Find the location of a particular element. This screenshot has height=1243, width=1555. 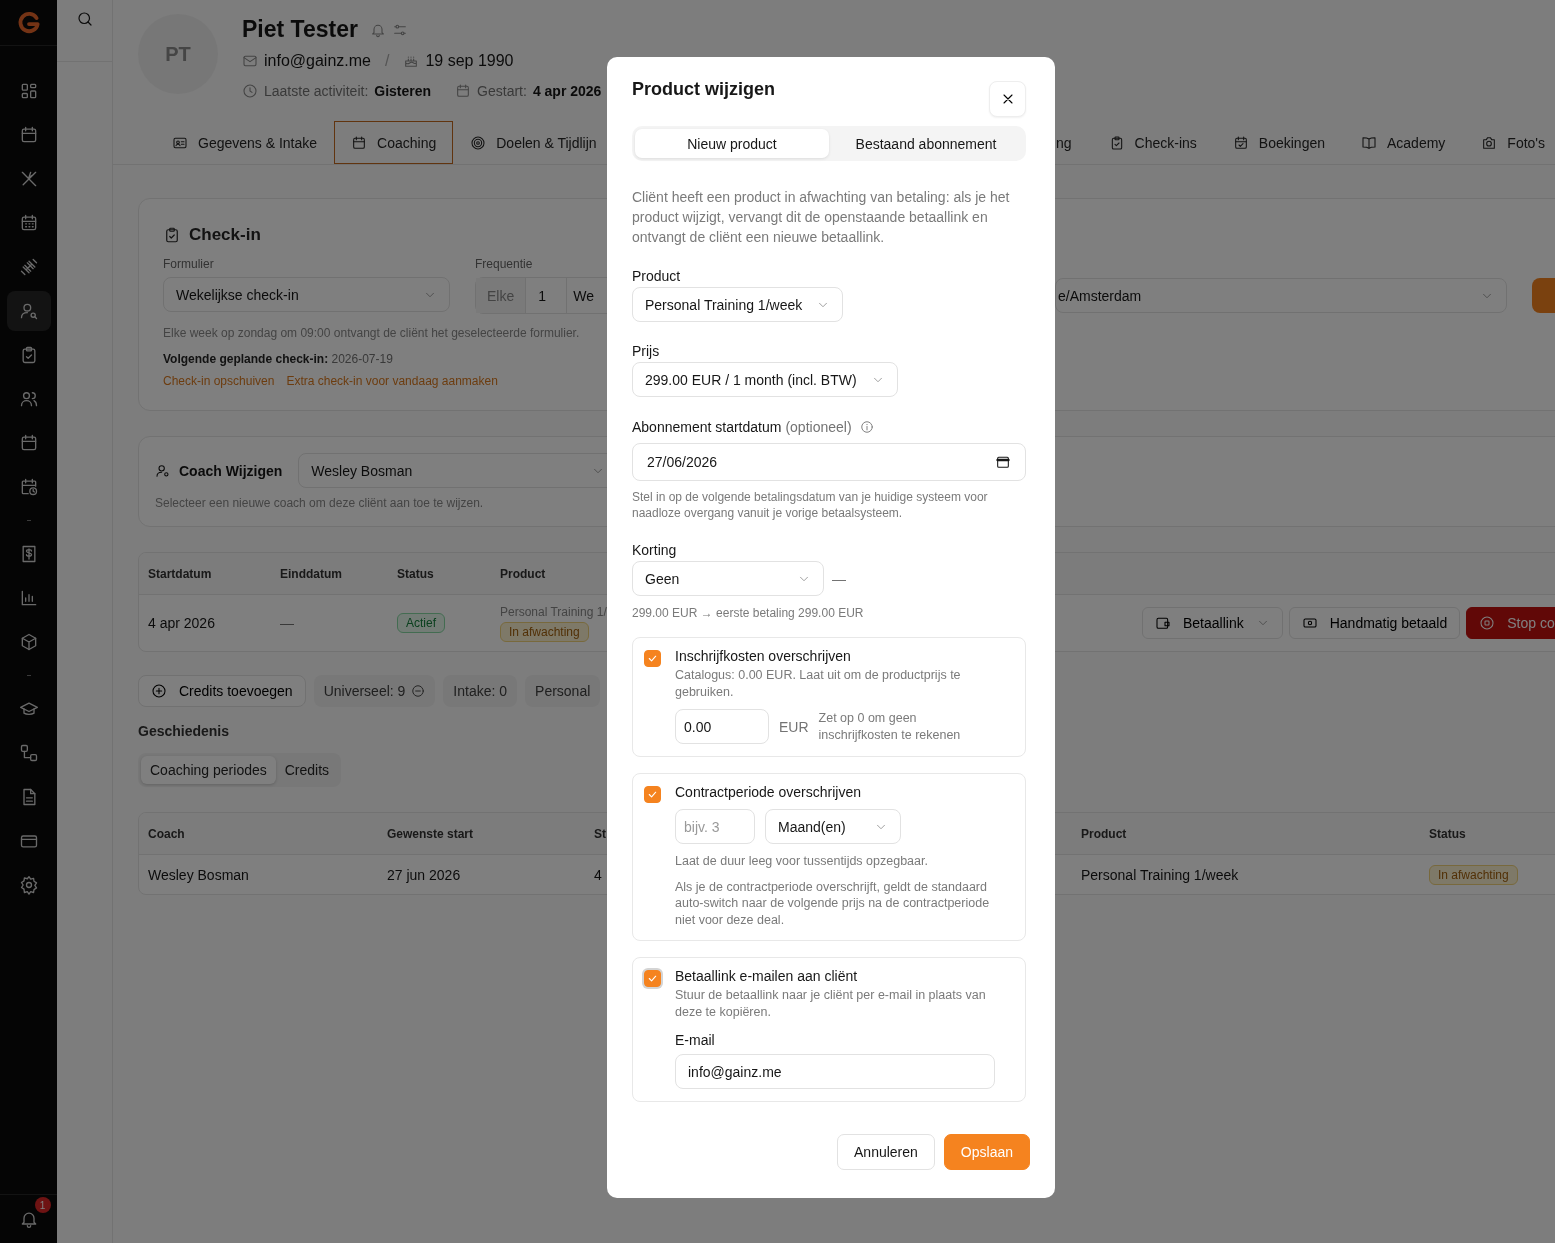

form-select: Wekelijkse check-in is located at coordinates (306, 294).